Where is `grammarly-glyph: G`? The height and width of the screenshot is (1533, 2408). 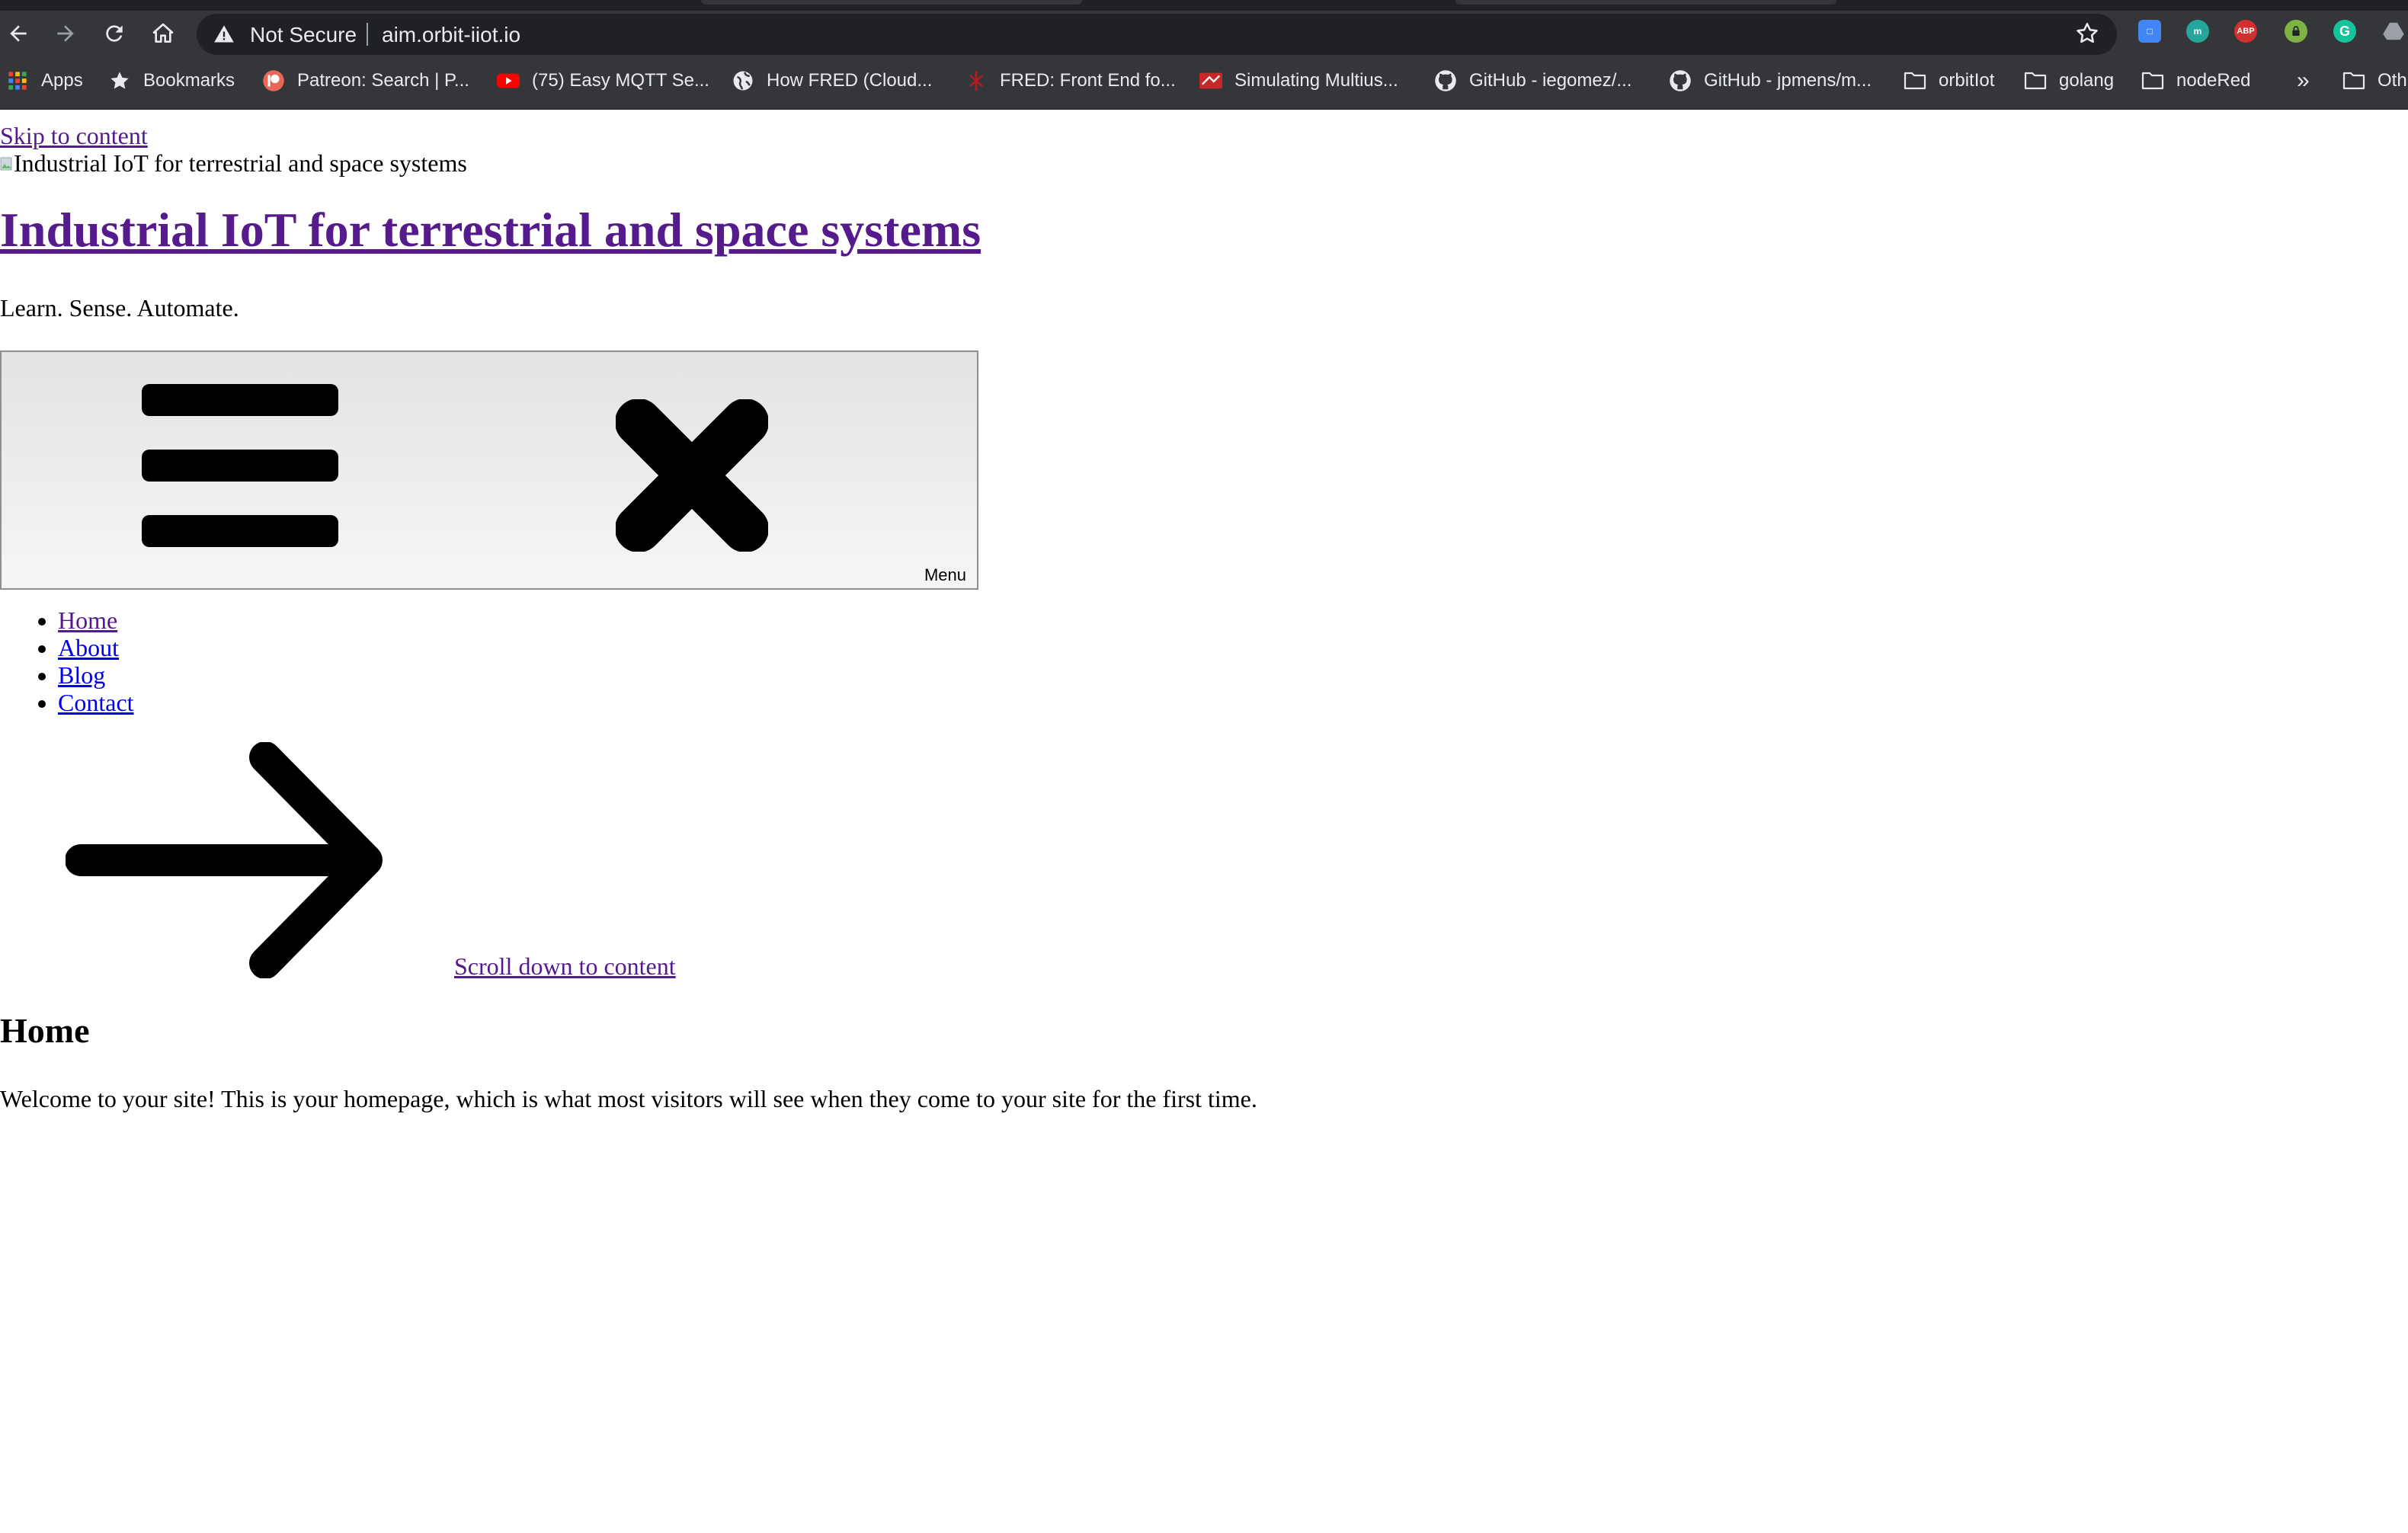
grammarly-glyph: G is located at coordinates (2344, 31).